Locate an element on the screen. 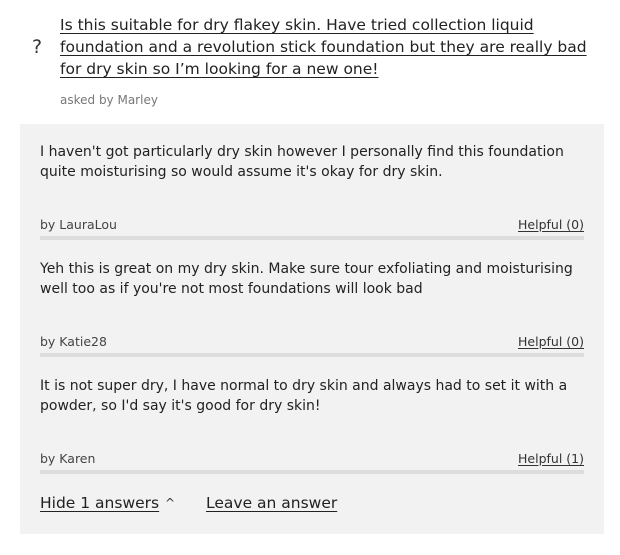  helpful-button: Helpful (1) is located at coordinates (551, 459).